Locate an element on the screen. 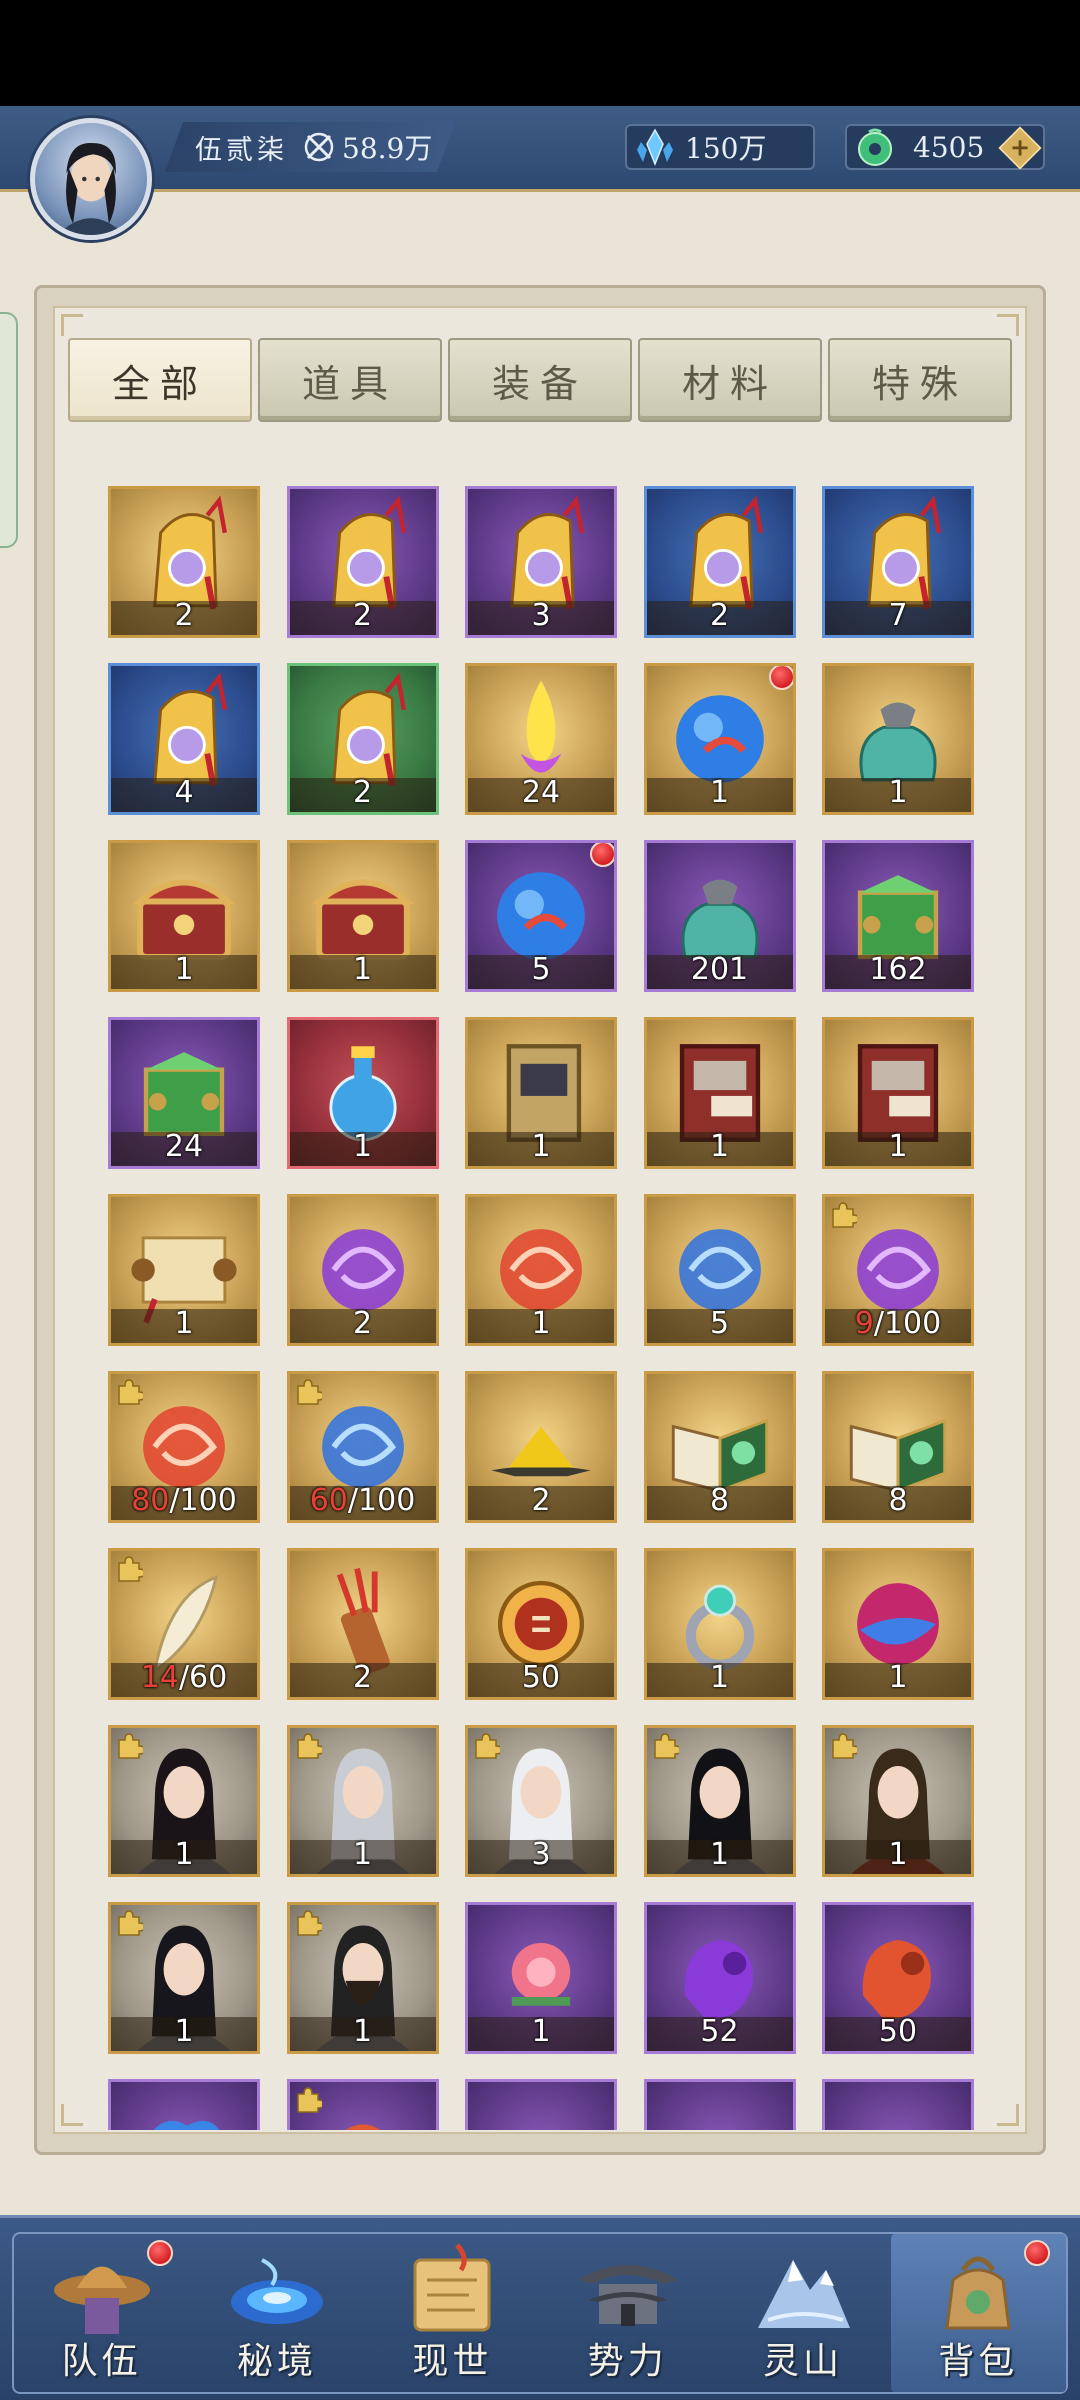 The image size is (1080, 2400). item-count: 201 is located at coordinates (719, 969).